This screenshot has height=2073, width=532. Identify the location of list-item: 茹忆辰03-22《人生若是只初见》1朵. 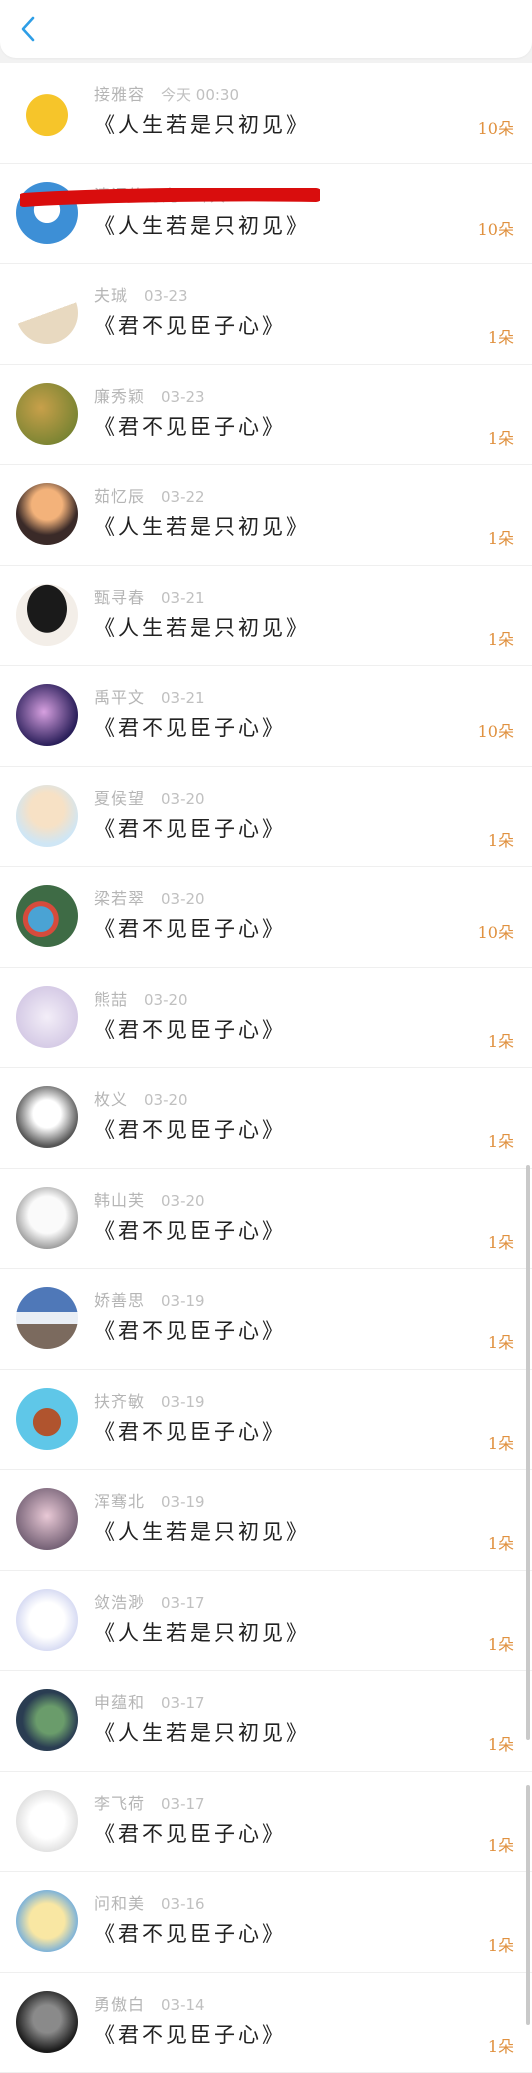
(266, 515).